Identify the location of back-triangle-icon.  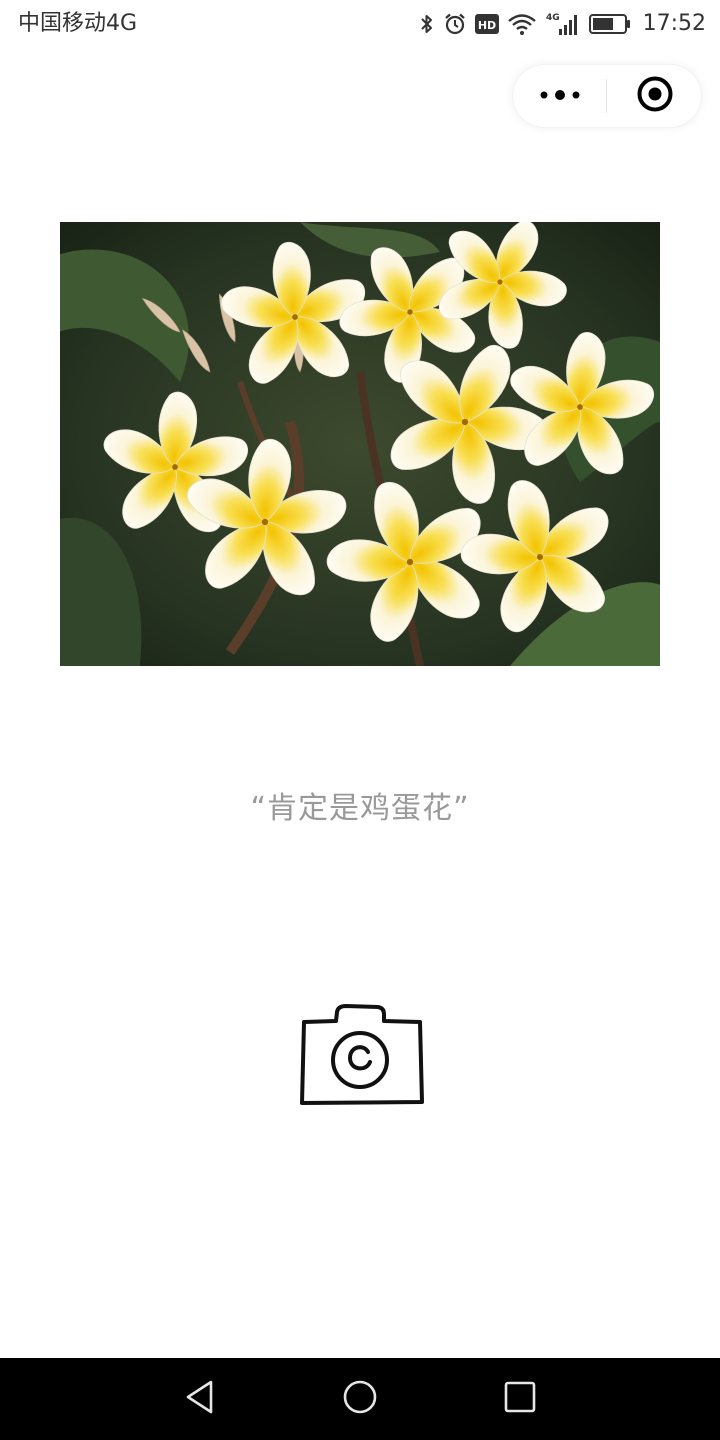
(200, 1399).